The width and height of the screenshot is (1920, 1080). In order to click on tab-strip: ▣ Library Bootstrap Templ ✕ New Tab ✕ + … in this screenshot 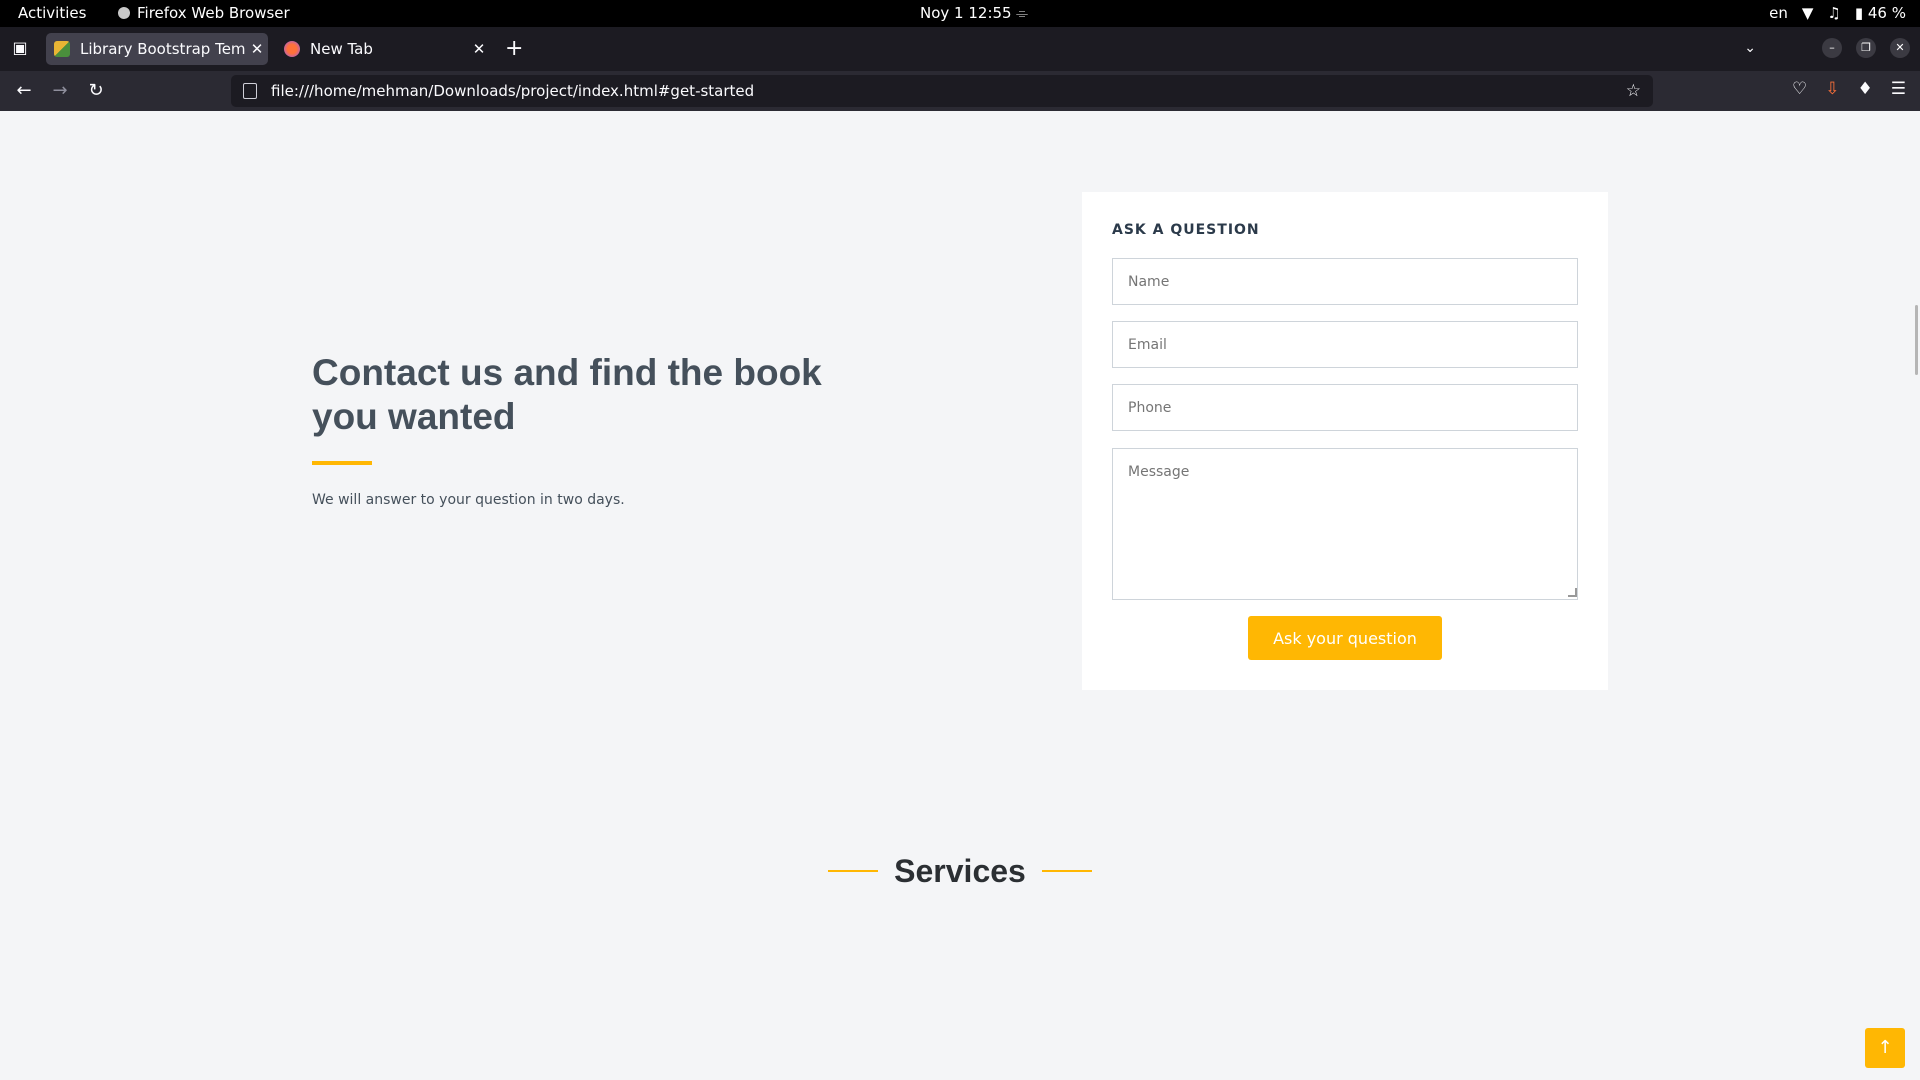, I will do `click(960, 49)`.